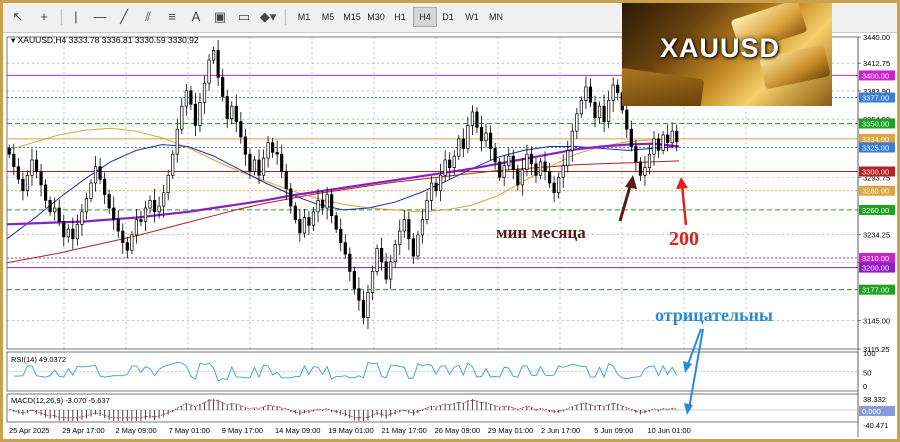  What do you see at coordinates (668, 430) in the screenshot?
I see `time-tick-label: 10 Jun 01:00` at bounding box center [668, 430].